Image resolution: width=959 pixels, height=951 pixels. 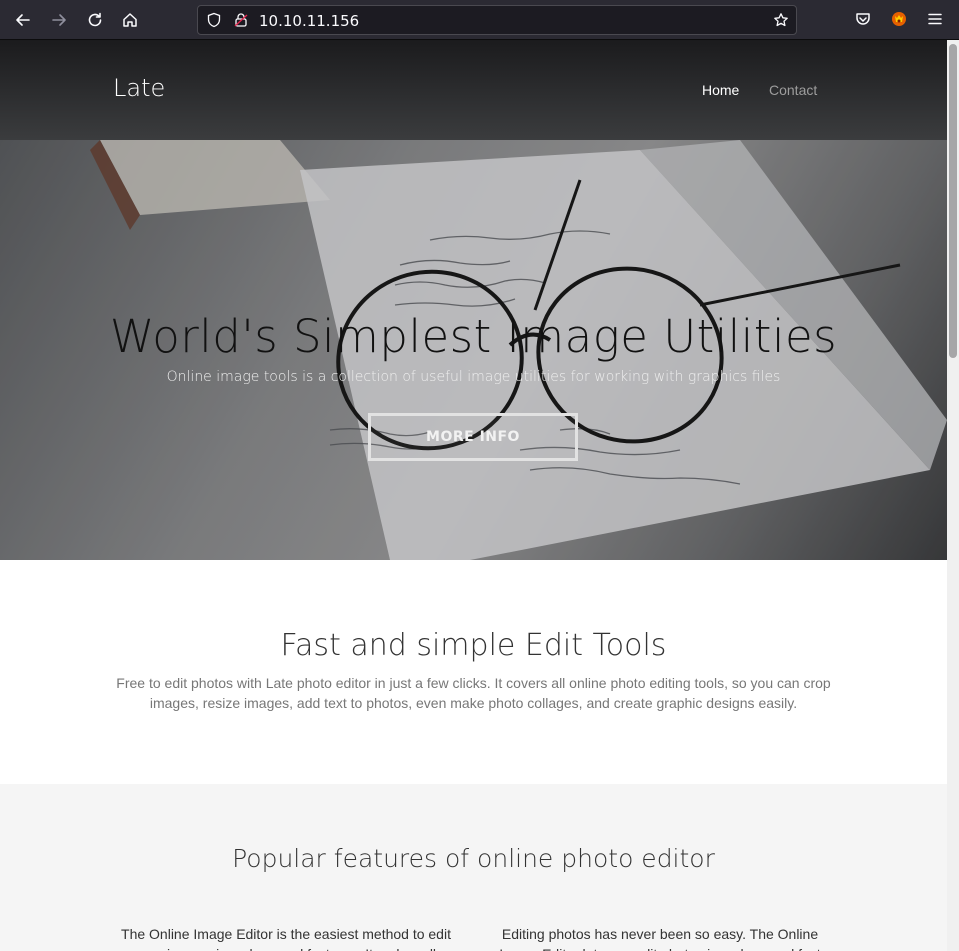 I want to click on browser-toolbar: 10.10.11.156, so click(x=479, y=20).